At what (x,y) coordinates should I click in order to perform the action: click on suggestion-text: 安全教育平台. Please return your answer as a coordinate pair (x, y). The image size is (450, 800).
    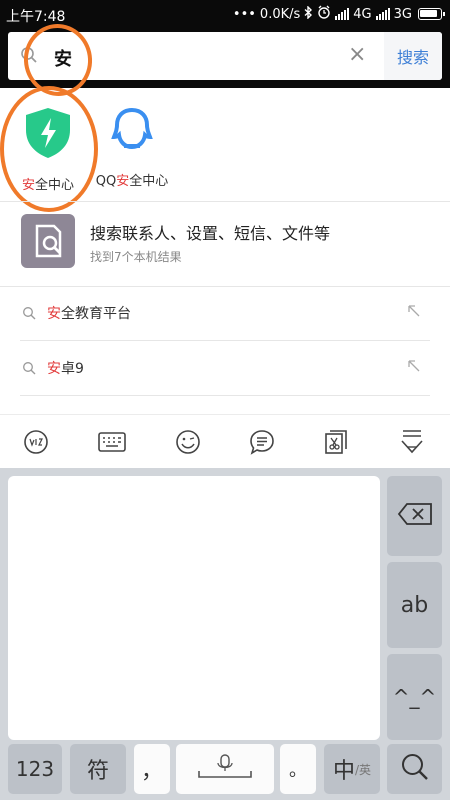
    Looking at the image, I should click on (89, 314).